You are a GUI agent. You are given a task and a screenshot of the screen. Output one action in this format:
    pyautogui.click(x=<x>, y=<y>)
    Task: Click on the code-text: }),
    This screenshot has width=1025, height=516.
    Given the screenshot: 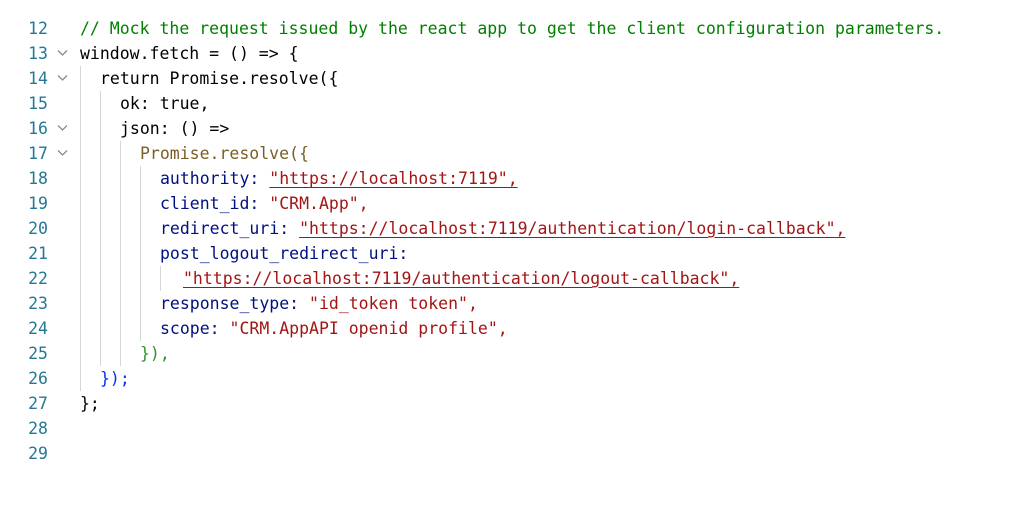 What is the action you would take?
    pyautogui.click(x=155, y=353)
    